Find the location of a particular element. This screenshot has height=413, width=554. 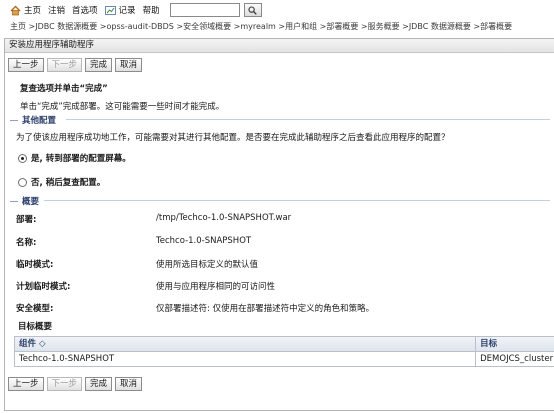

table-cell-target: DEMOJCS_cluster is located at coordinates (515, 359).